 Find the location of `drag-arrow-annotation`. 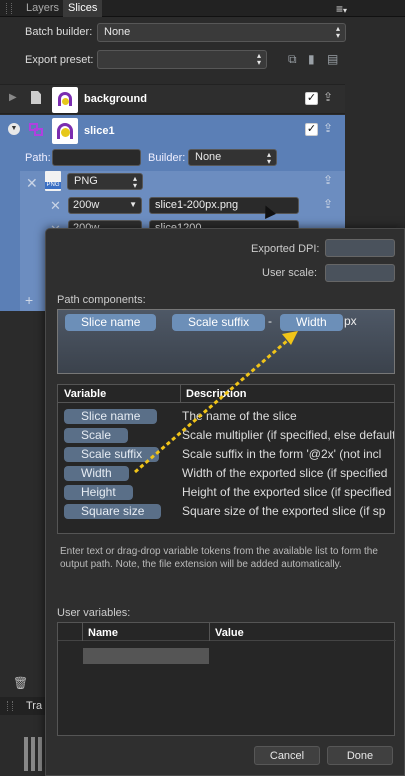

drag-arrow-annotation is located at coordinates (216, 402).